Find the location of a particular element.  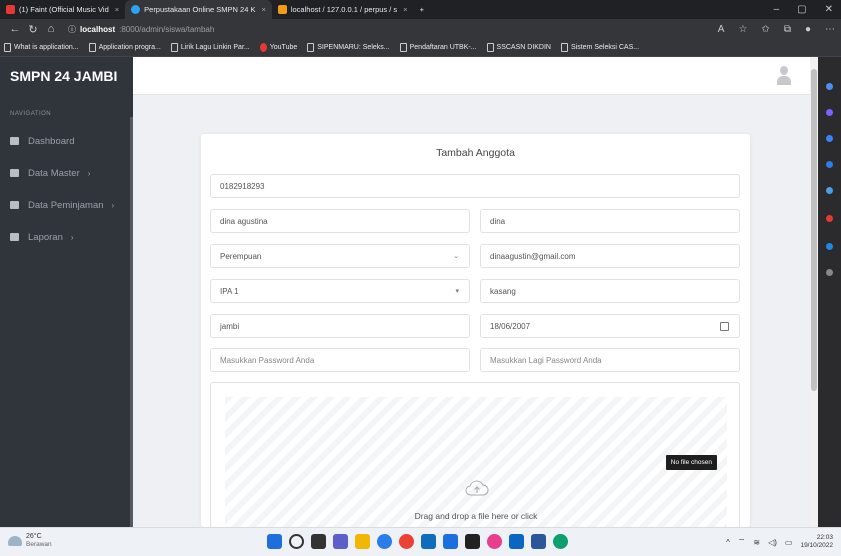

tab-perpustakaan: Perpustakaan Online SMPN 24 K × is located at coordinates (198, 9).